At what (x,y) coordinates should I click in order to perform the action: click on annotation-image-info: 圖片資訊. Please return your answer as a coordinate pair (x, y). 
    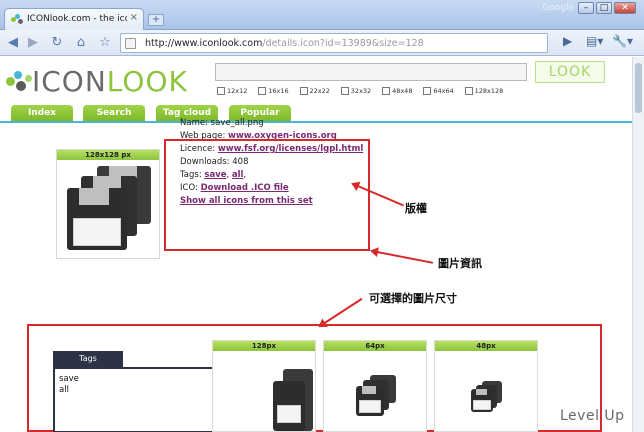
    Looking at the image, I should click on (460, 263).